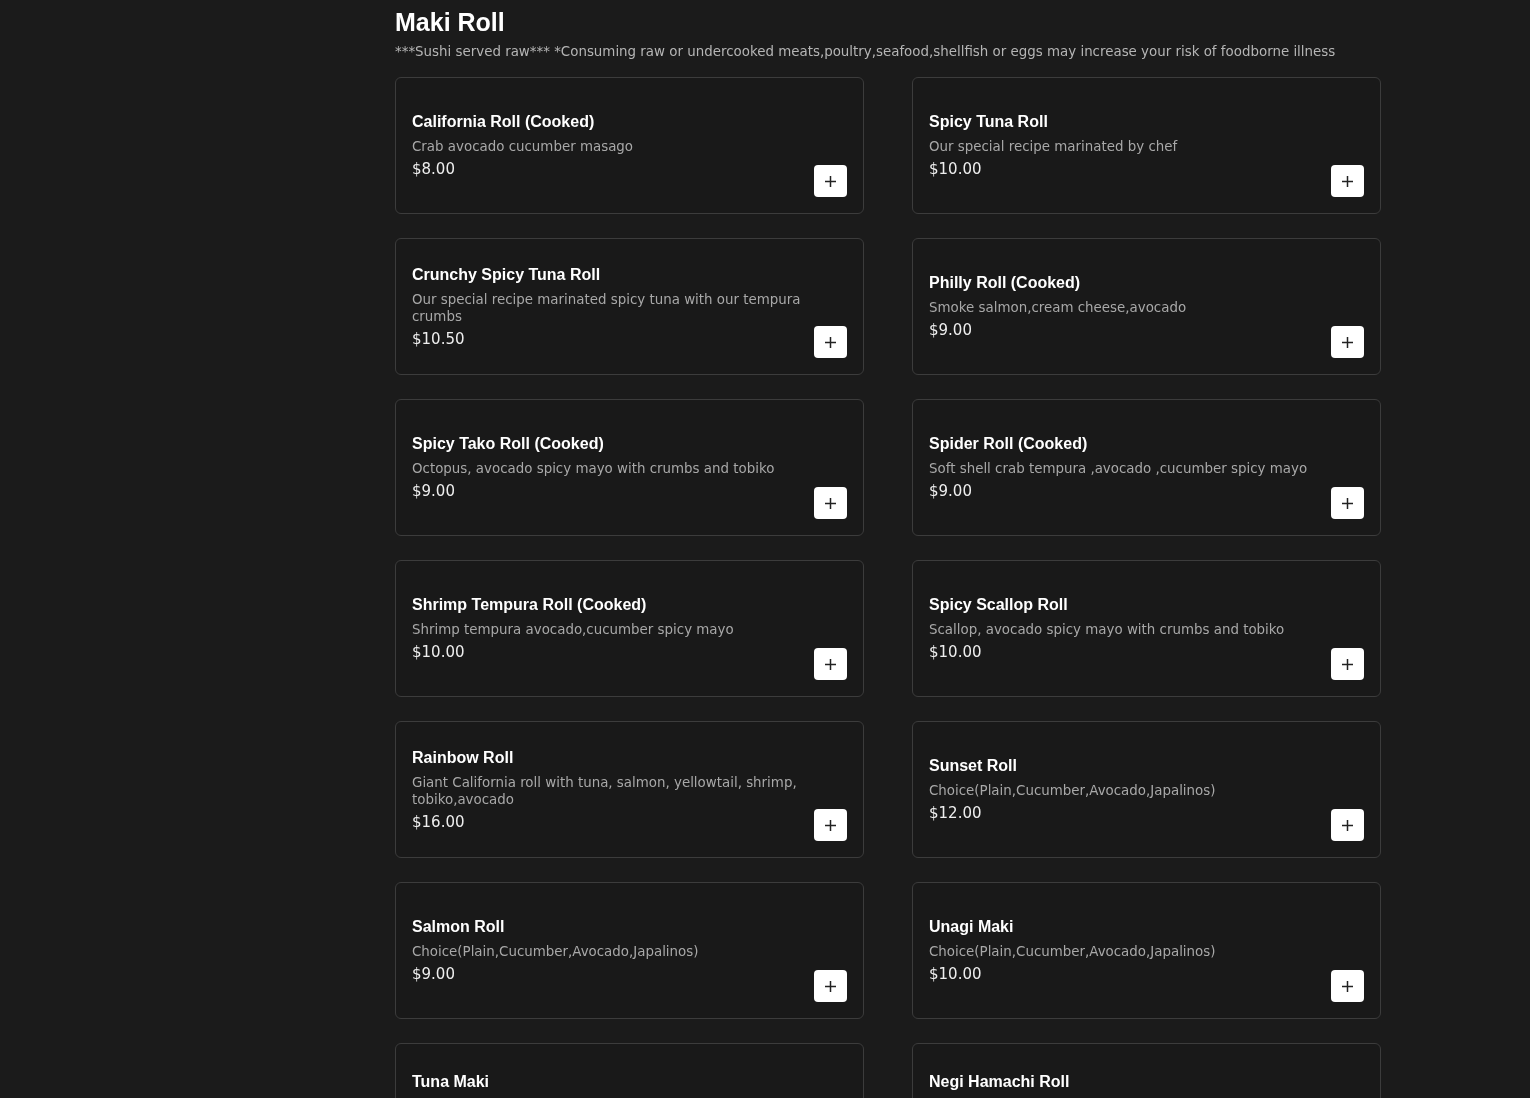 This screenshot has width=1530, height=1098. What do you see at coordinates (1008, 444) in the screenshot?
I see `item-name: Spider Roll (Cooked)` at bounding box center [1008, 444].